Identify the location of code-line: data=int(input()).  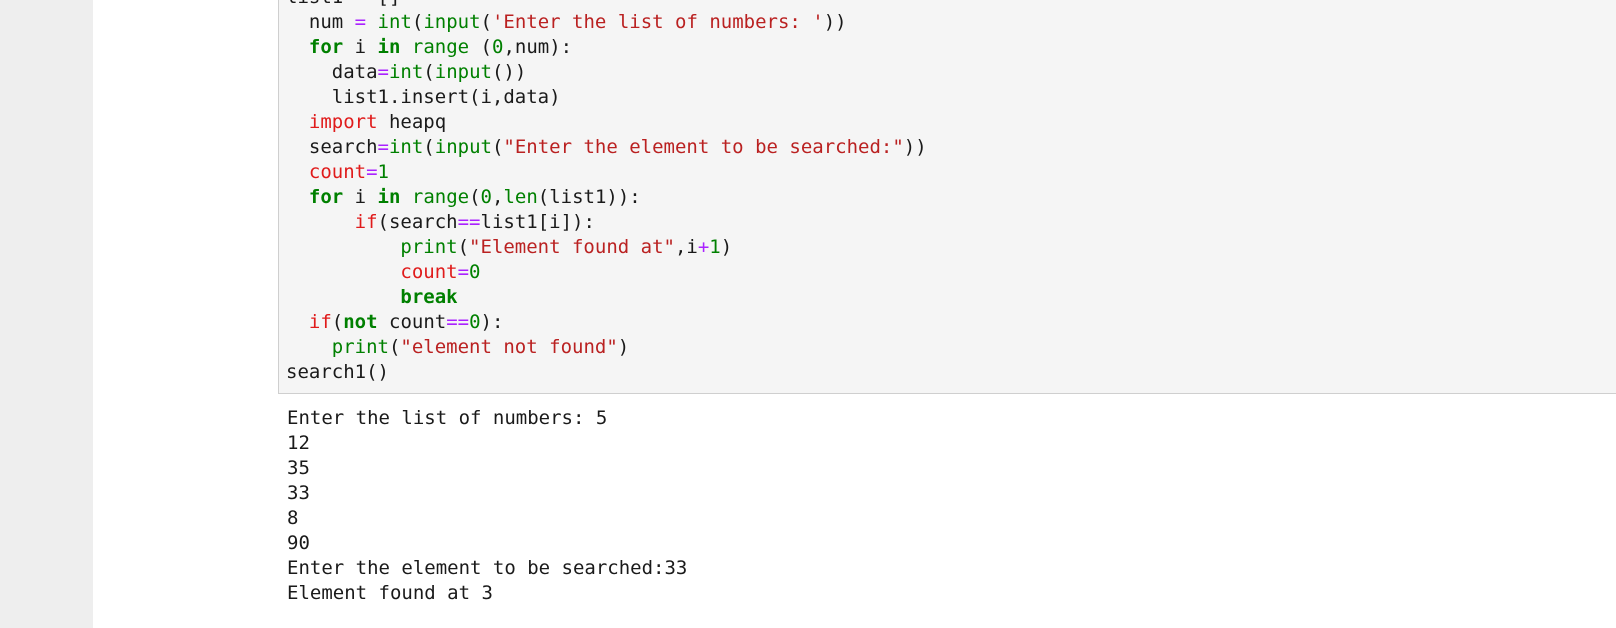
(606, 72).